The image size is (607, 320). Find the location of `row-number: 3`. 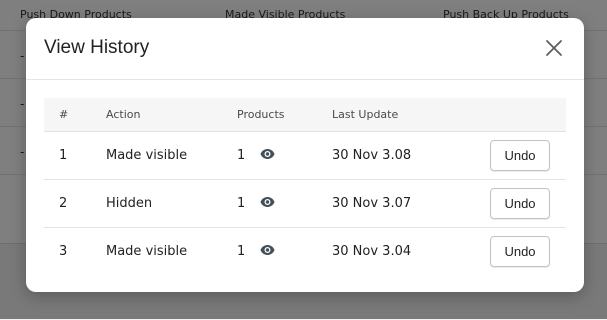

row-number: 3 is located at coordinates (63, 251).